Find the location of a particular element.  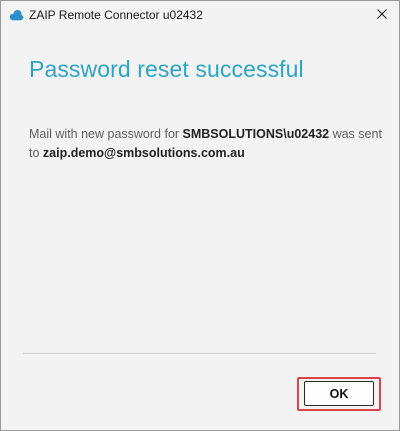

recipient-email: zaip.demo@smbsolutions.com.au is located at coordinates (143, 153).